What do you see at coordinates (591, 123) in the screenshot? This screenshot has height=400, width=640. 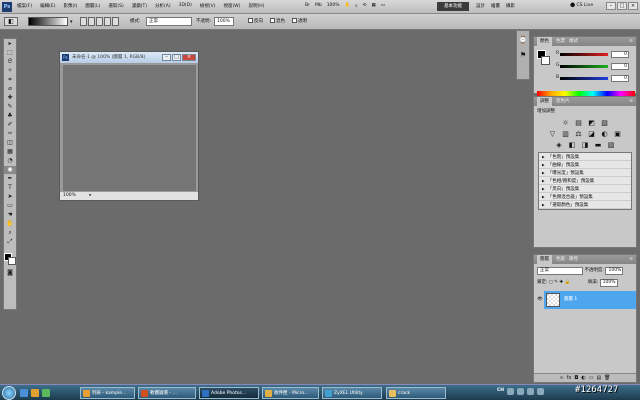 I see `adjustment-icon: ◩` at bounding box center [591, 123].